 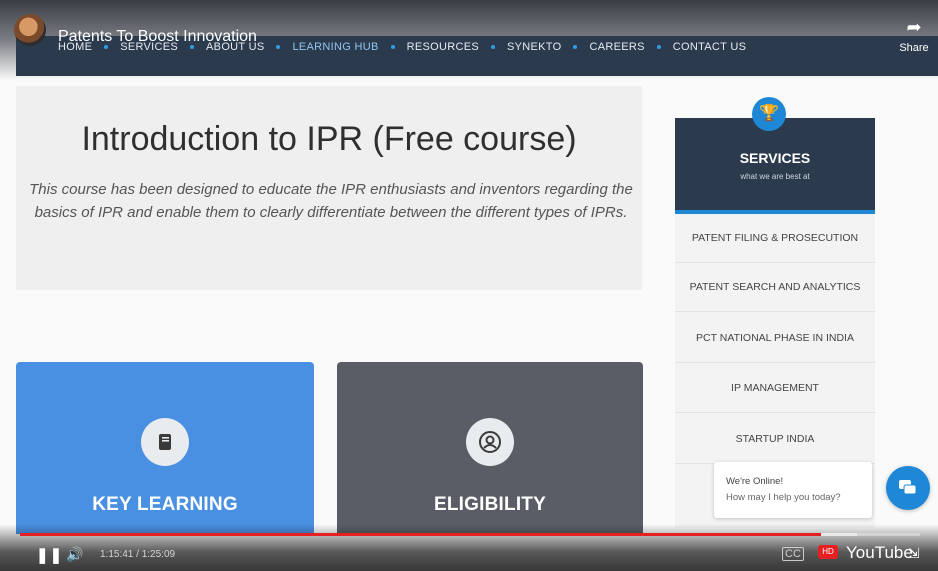 What do you see at coordinates (783, 497) in the screenshot?
I see `chat-prompt-text: How may I help you today?` at bounding box center [783, 497].